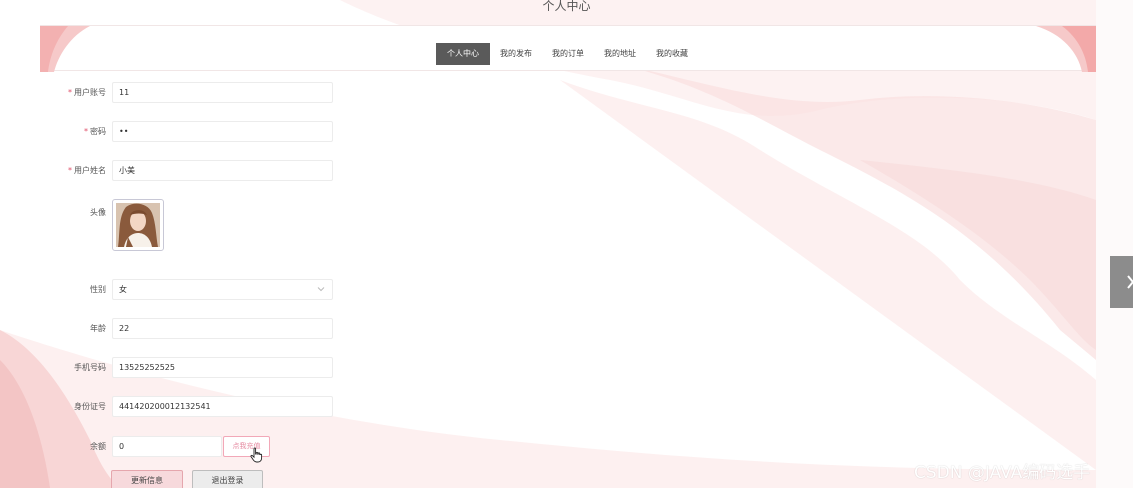  I want to click on label-age: 年龄, so click(98, 328).